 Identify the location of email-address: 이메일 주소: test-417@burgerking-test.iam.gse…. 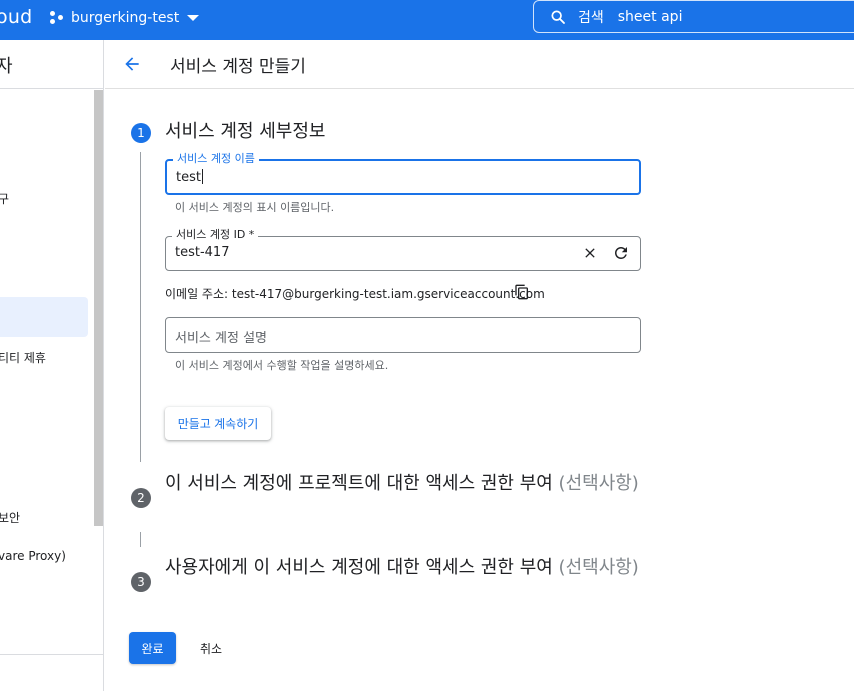
(355, 294).